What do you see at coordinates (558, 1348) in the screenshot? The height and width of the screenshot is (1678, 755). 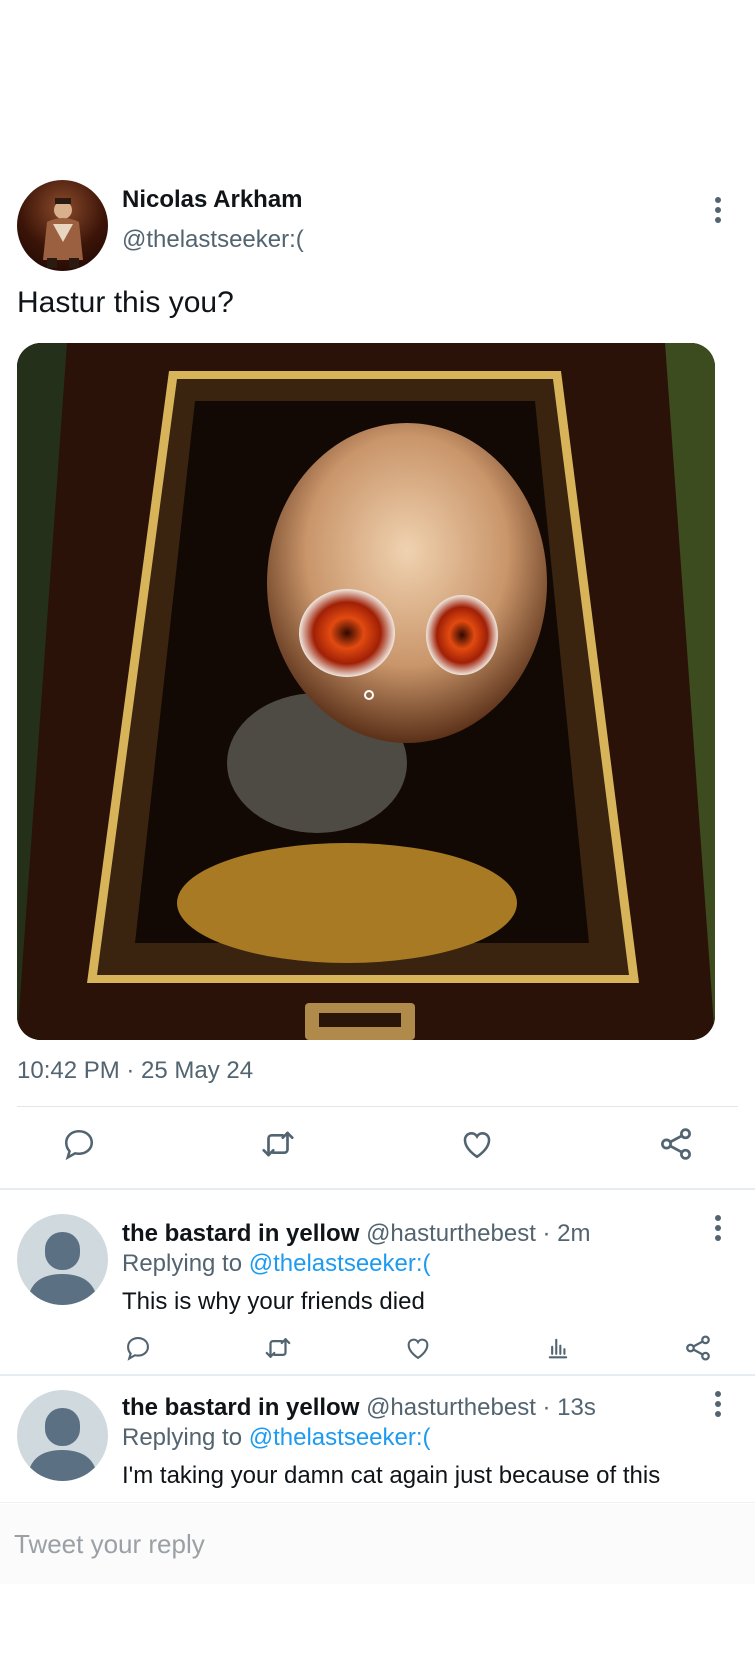 I see `stats-icon` at bounding box center [558, 1348].